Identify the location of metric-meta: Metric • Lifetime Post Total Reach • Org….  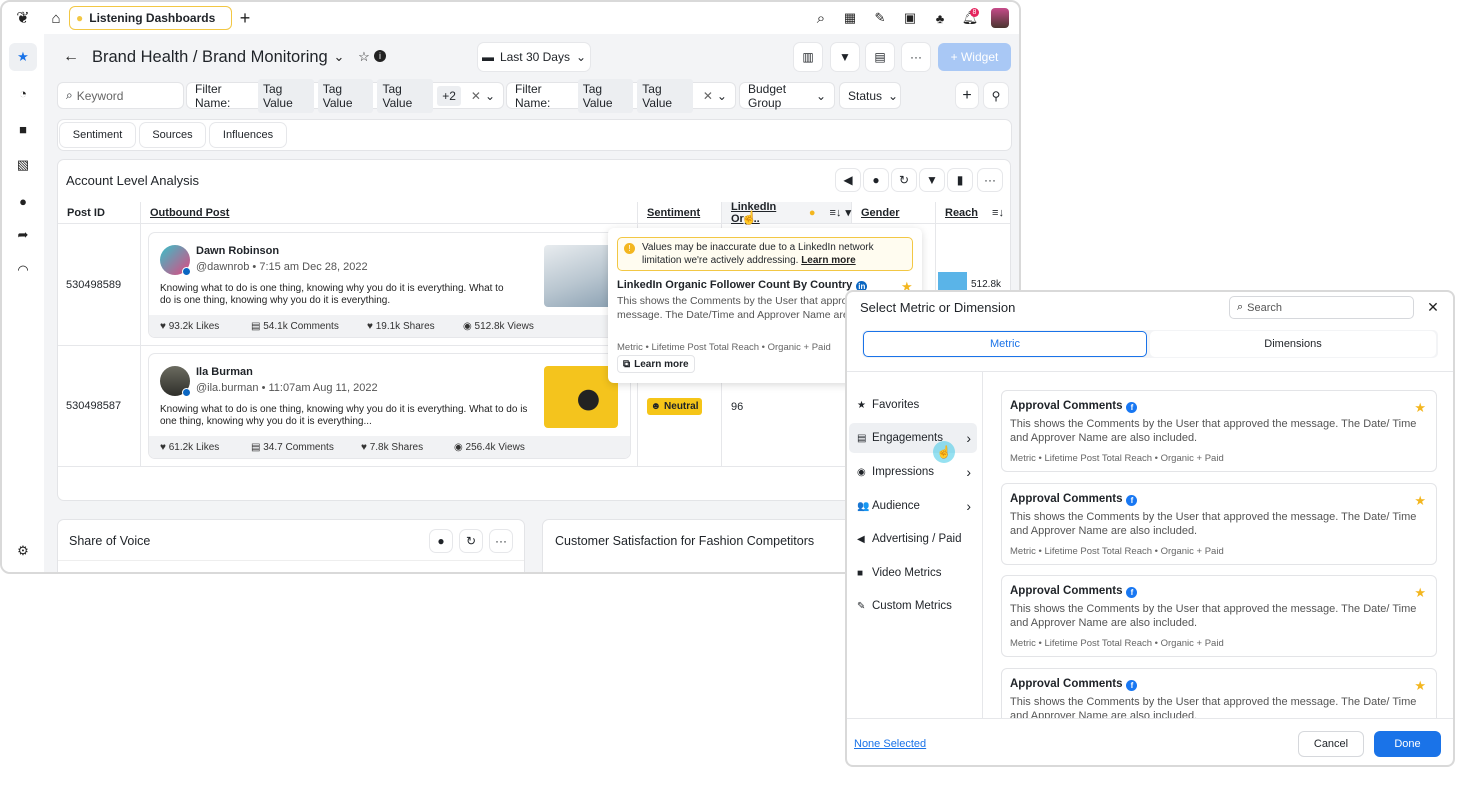
(1117, 458).